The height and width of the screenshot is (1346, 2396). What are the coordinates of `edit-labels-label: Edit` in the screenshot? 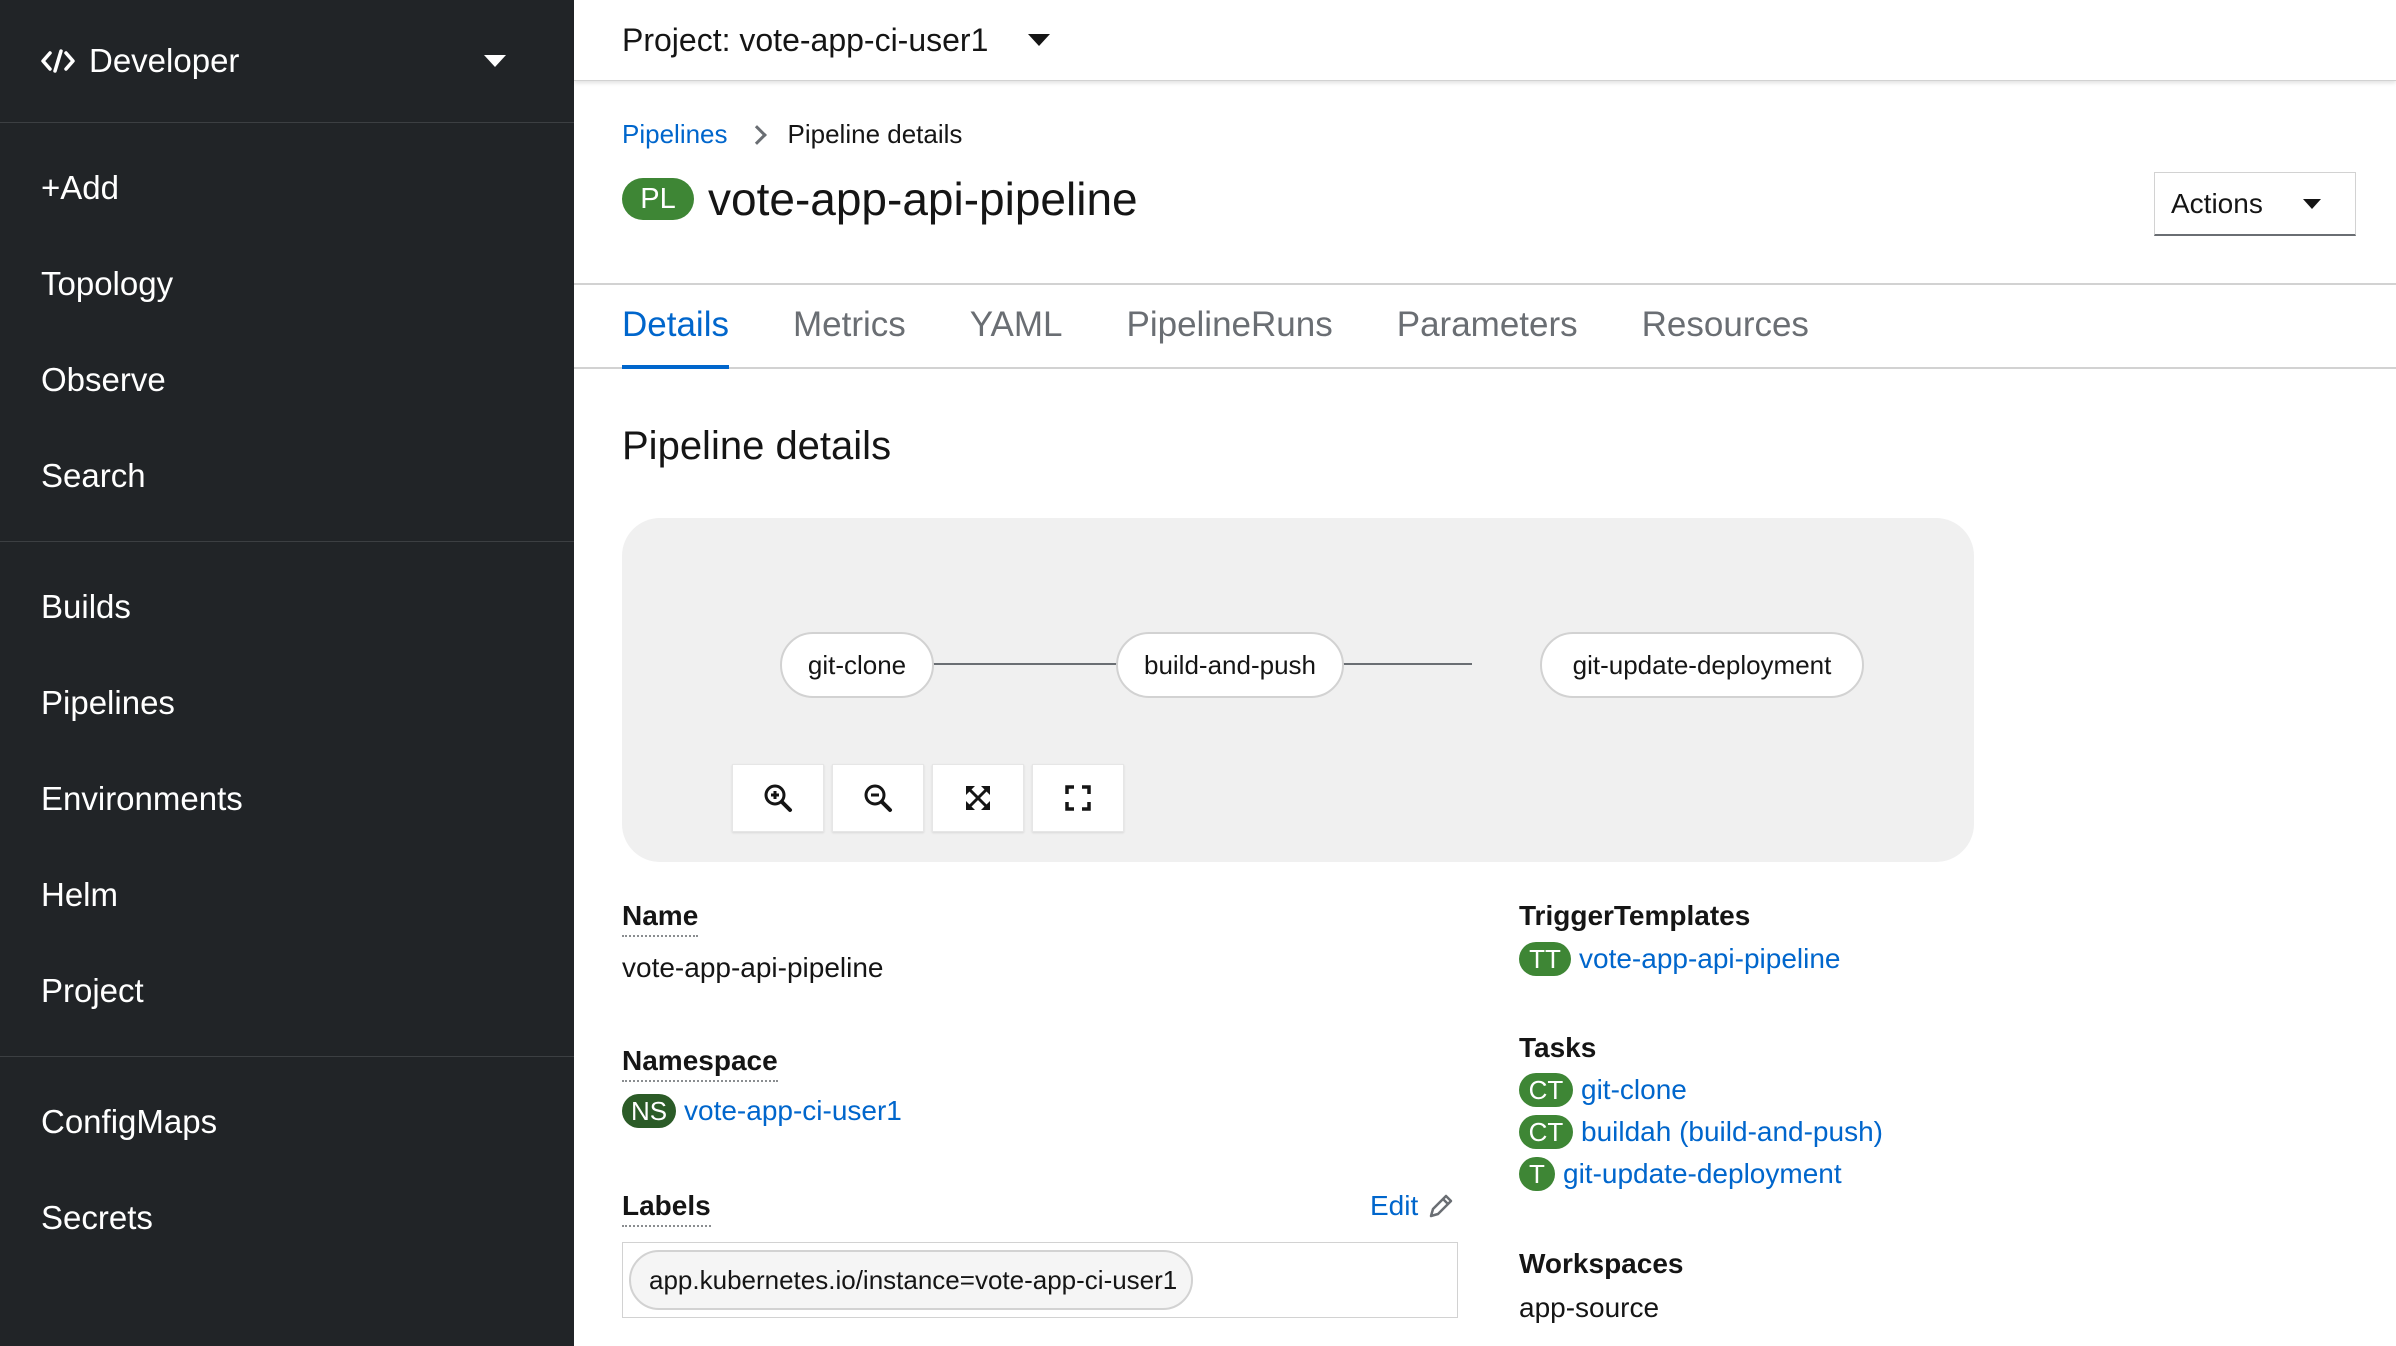 It's located at (1394, 1205).